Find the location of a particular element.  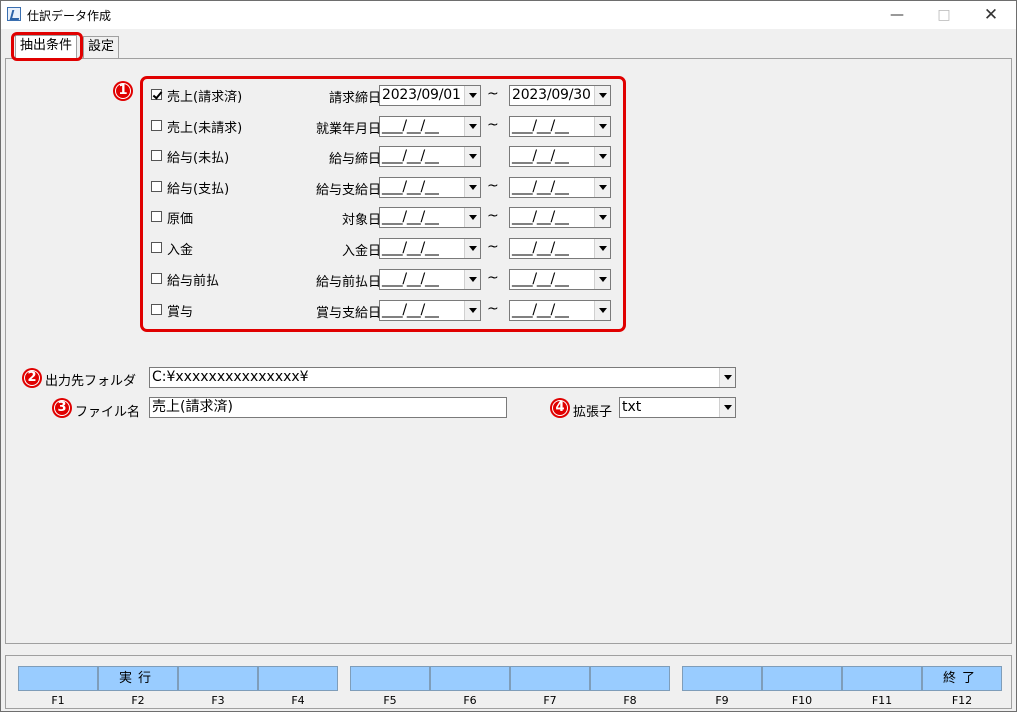

title-bar: 仕訳データ作成 — □ ✕ is located at coordinates (508, 15).